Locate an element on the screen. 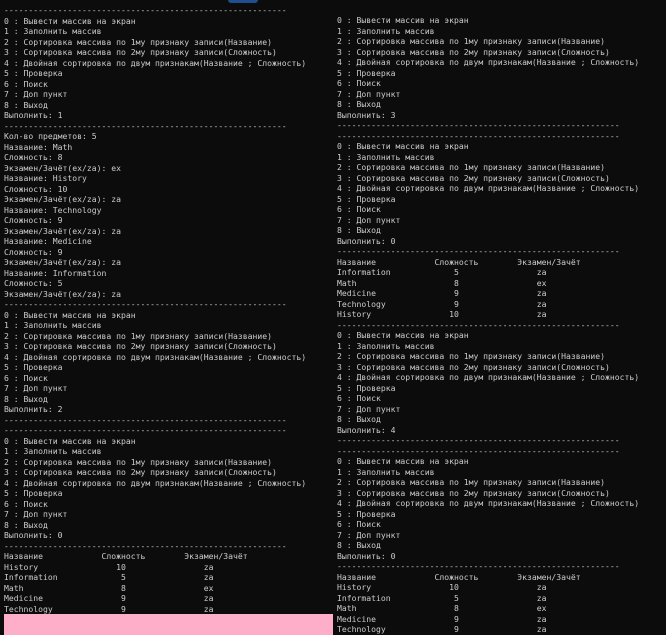 Image resolution: width=666 pixels, height=635 pixels. console-line: Выполнить: 2 is located at coordinates (33, 409).